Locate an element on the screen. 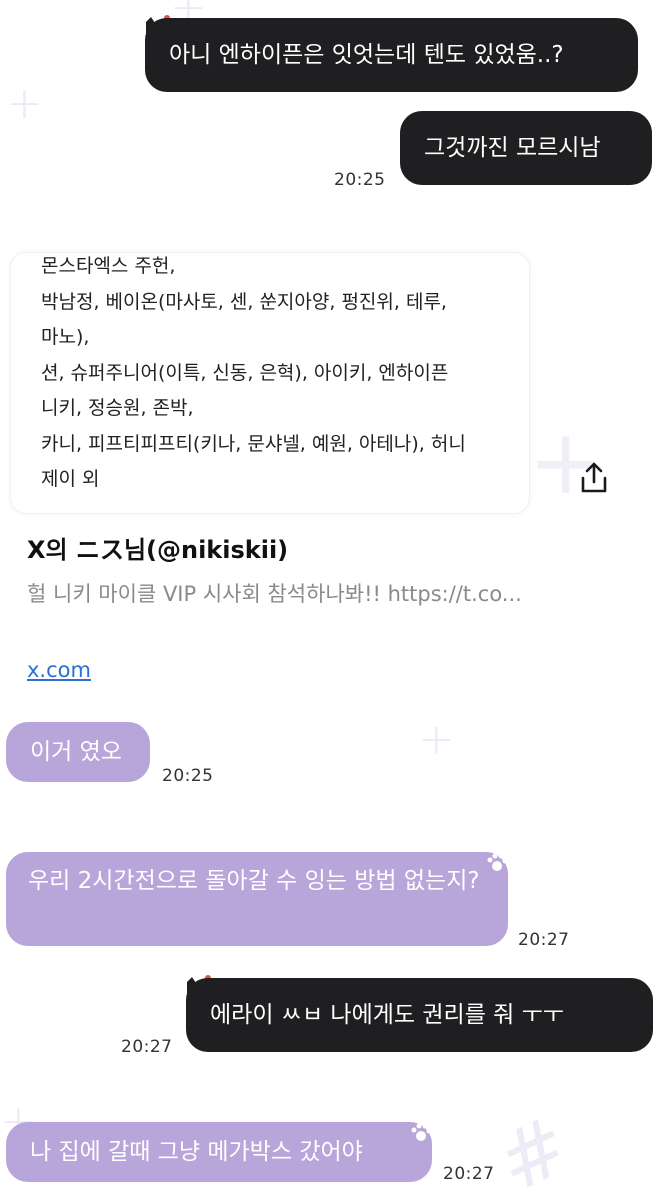 Image resolution: width=664 pixels, height=1199 pixels. preview-line: 카니, 피프티피프티(키나, 문샤넬, 예원, 아테나), 허니 is located at coordinates (253, 443).